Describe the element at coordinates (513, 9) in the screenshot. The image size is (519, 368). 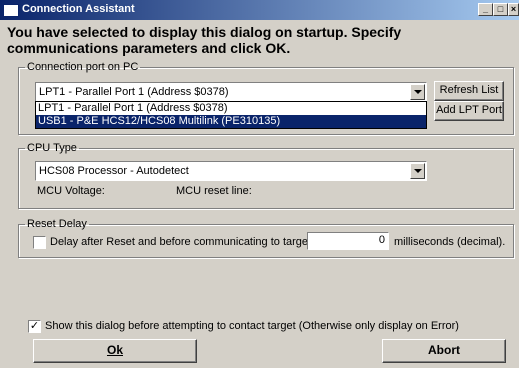
I see `close-button: ×` at that location.